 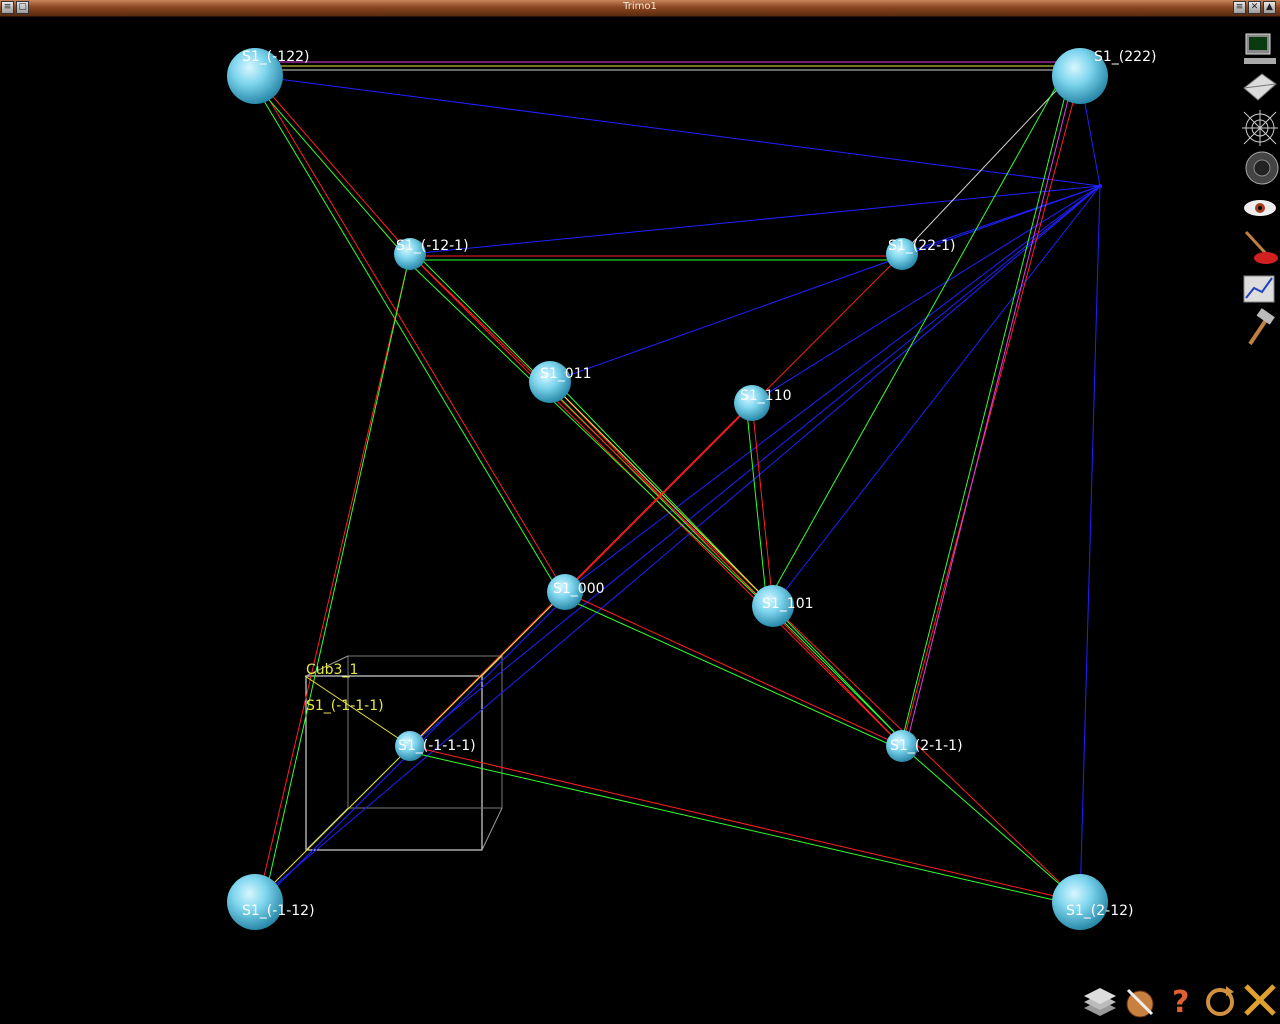 What do you see at coordinates (1260, 88) in the screenshot?
I see `mail-icon` at bounding box center [1260, 88].